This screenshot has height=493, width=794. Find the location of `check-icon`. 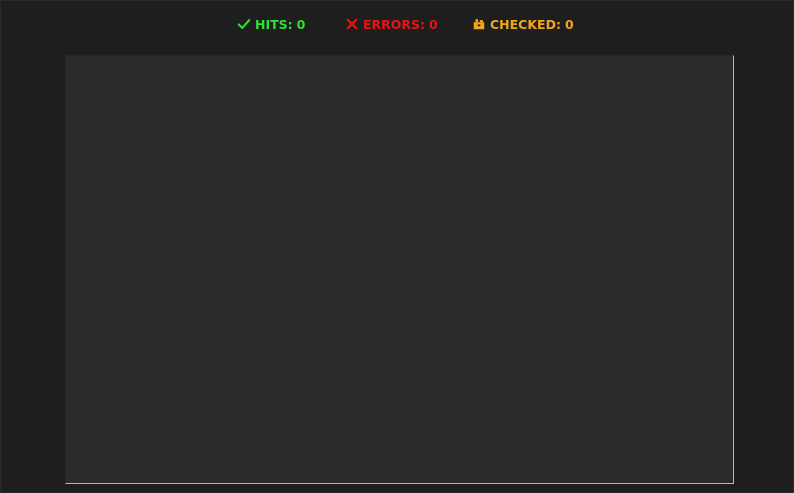

check-icon is located at coordinates (244, 24).